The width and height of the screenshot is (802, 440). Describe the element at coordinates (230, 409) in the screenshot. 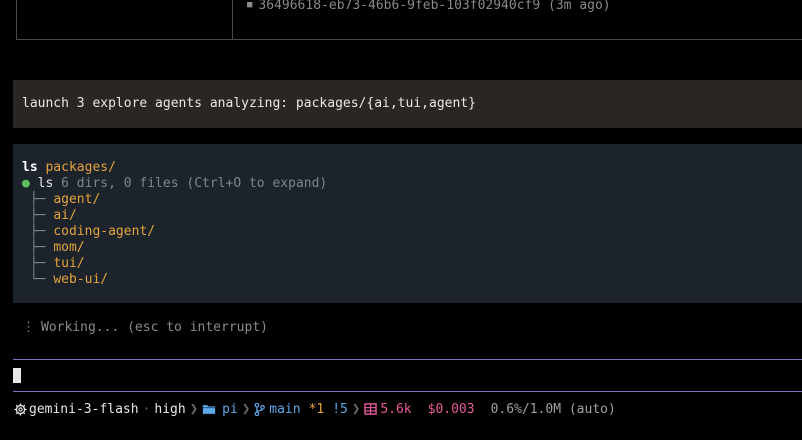

I see `directory-name: pi` at that location.